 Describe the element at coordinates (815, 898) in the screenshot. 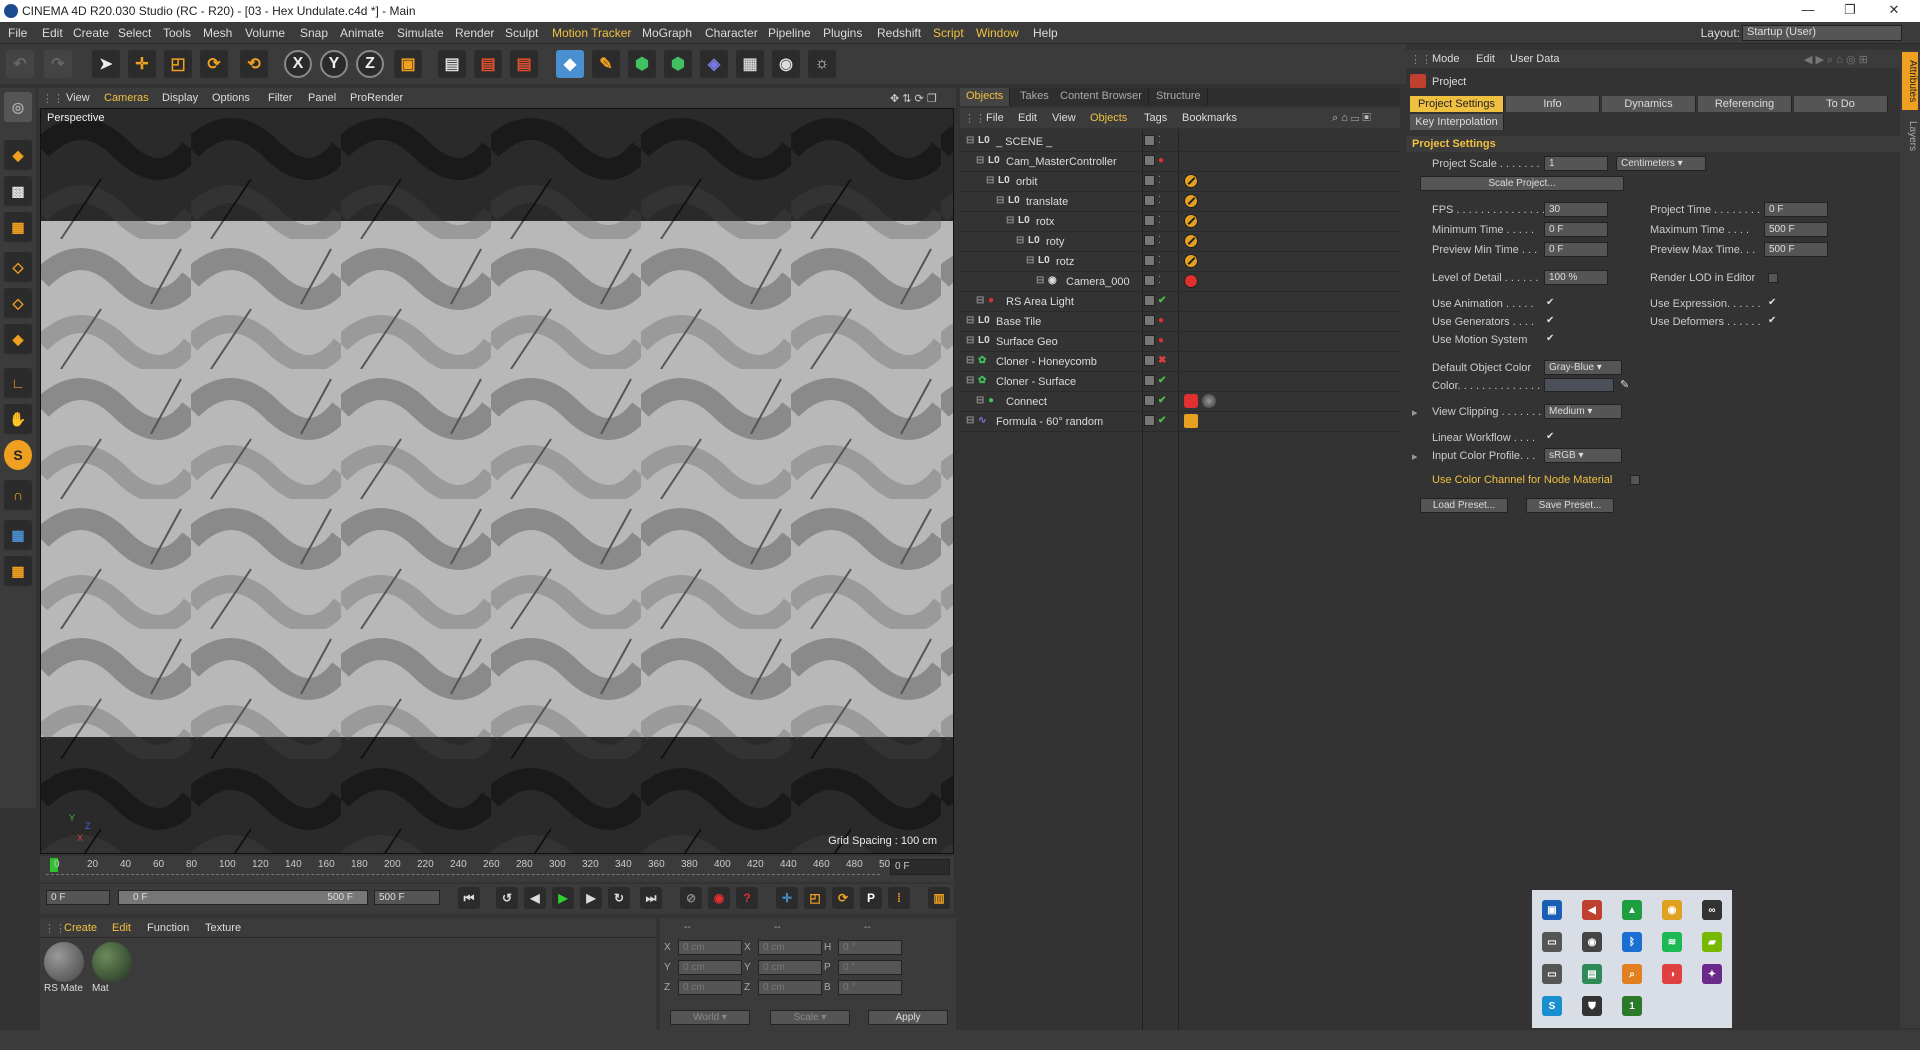

I see `key-scale-icon: ◰` at that location.